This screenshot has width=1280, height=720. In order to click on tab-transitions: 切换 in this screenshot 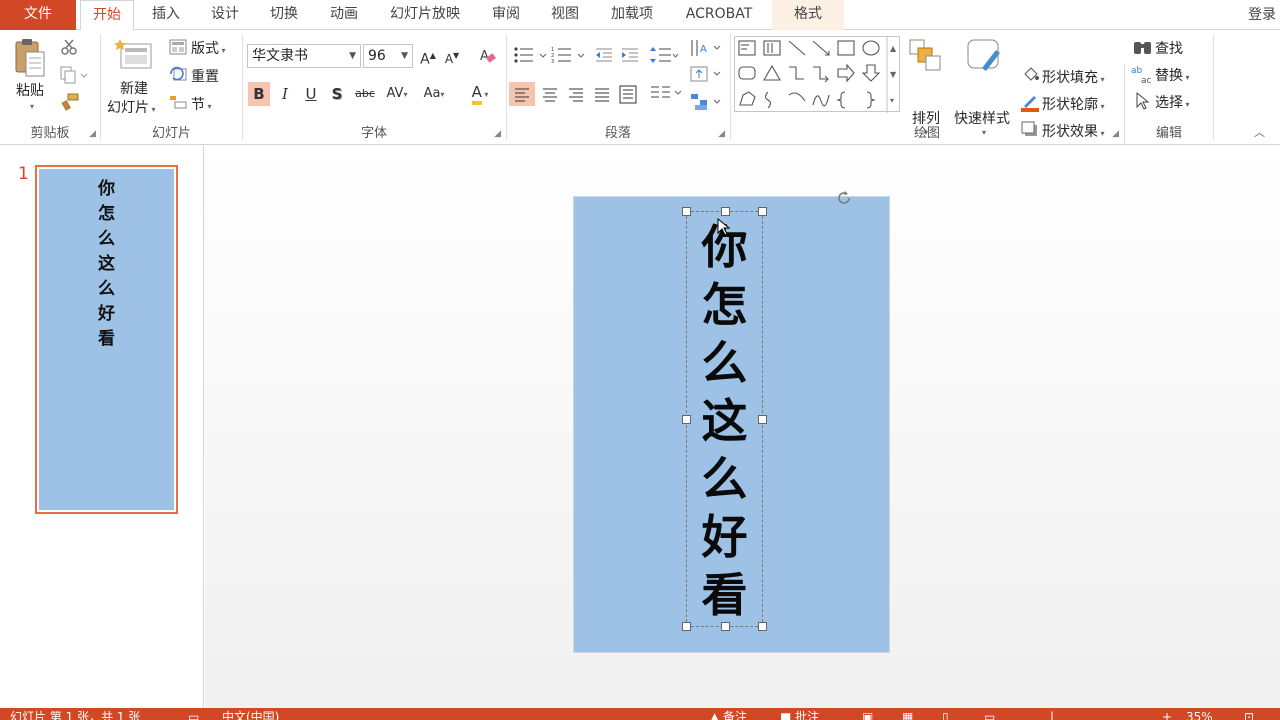, I will do `click(284, 15)`.